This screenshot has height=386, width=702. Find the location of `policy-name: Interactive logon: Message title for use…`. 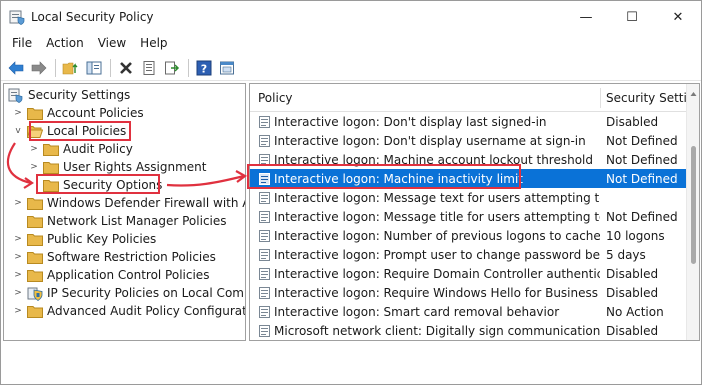

policy-name: Interactive logon: Message title for use… is located at coordinates (437, 216).